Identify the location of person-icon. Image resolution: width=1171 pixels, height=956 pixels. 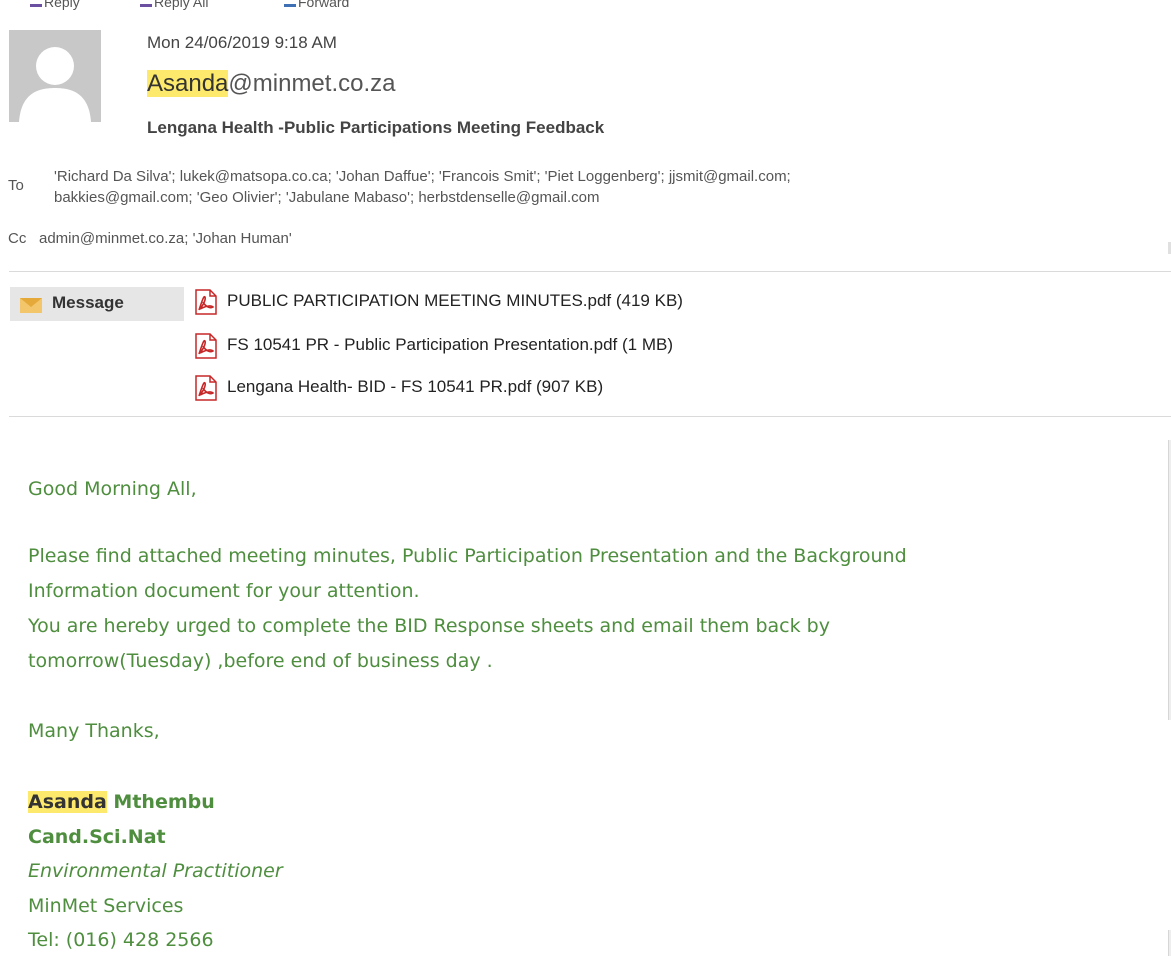
(55, 84).